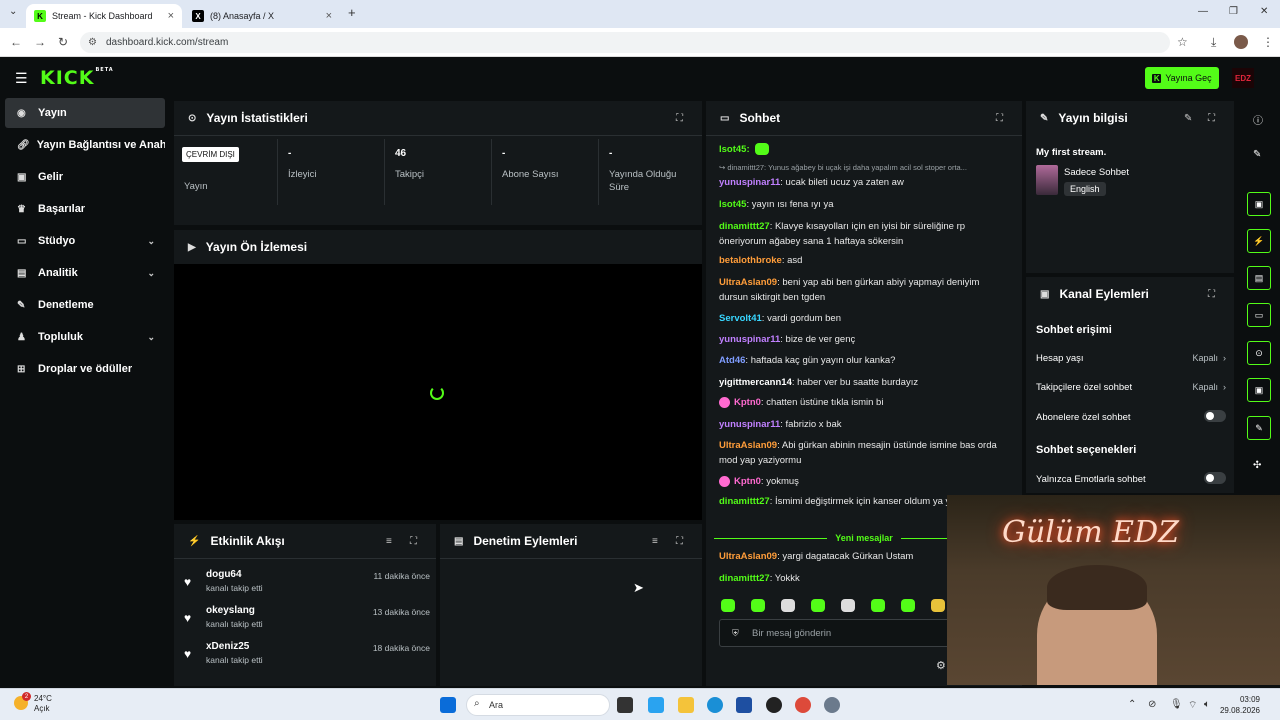  I want to click on go-live-button: K Yayına Geç, so click(1182, 78).